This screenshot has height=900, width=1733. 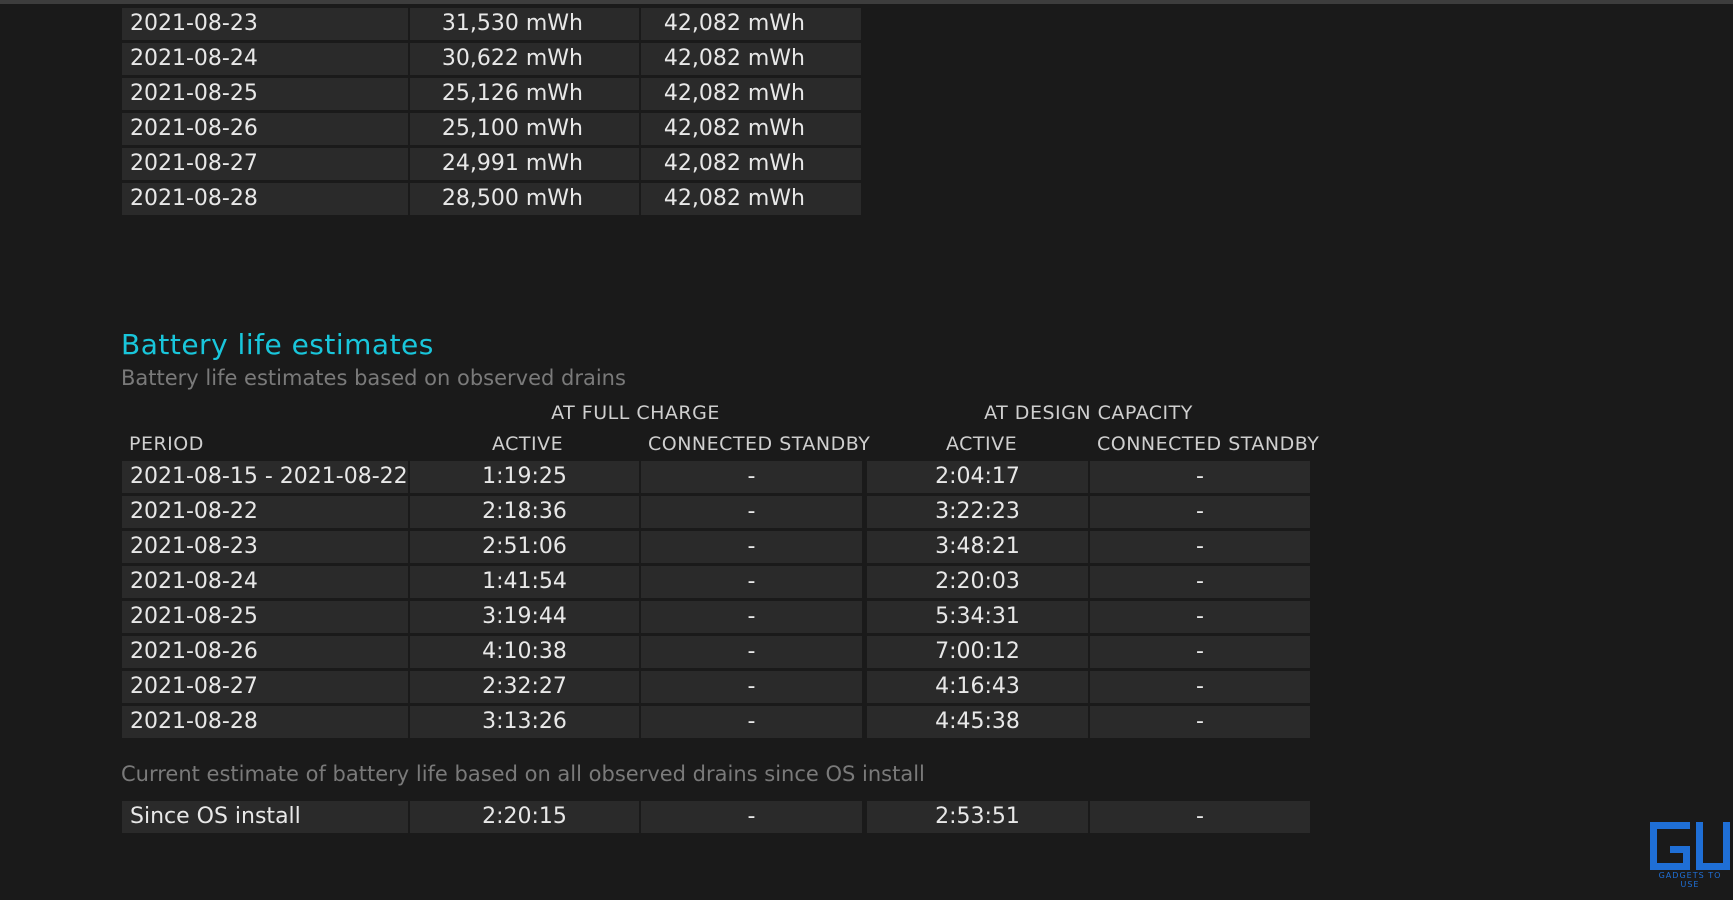 I want to click on estimate-full-active: 2:51:06, so click(x=524, y=547).